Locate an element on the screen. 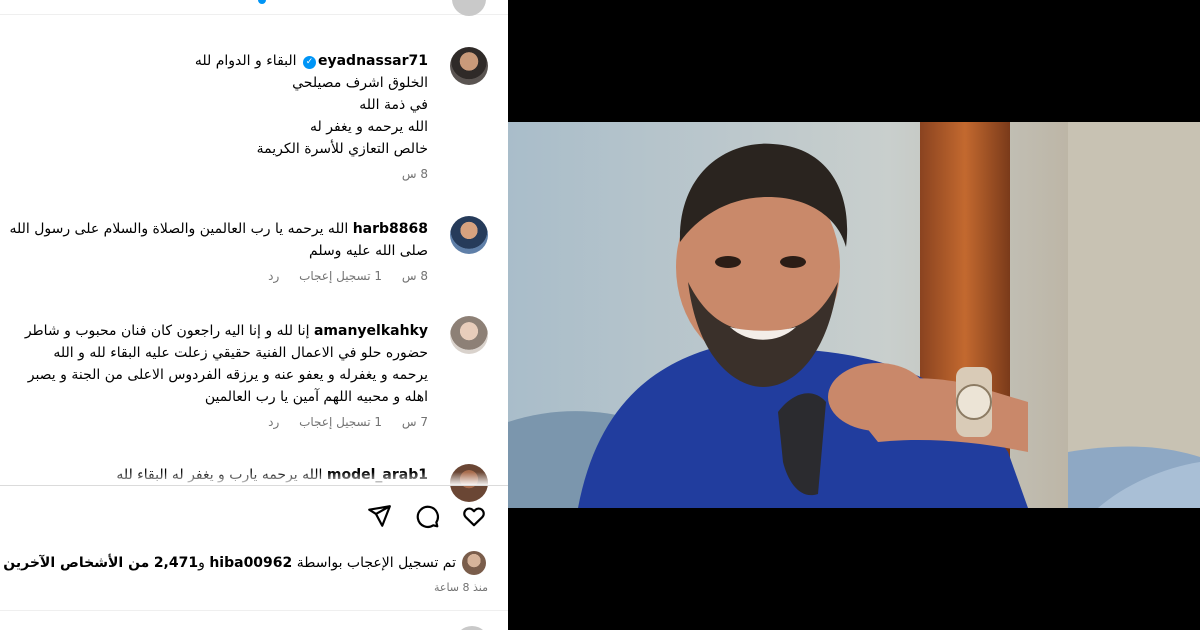 The image size is (1200, 630). comment-text: اهله و محبيه اللهم آمين يا رب العالمين is located at coordinates (316, 397).